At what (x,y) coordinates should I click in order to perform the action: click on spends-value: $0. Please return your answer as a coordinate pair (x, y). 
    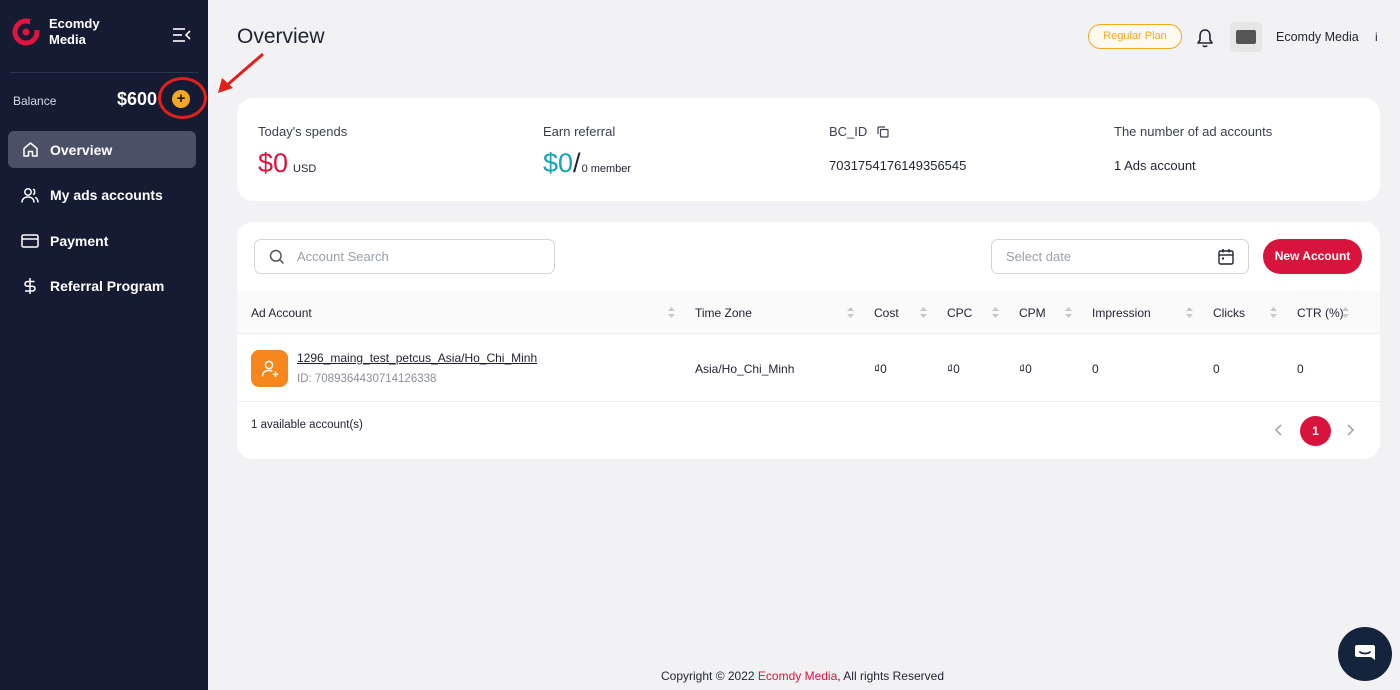
    Looking at the image, I should click on (273, 163).